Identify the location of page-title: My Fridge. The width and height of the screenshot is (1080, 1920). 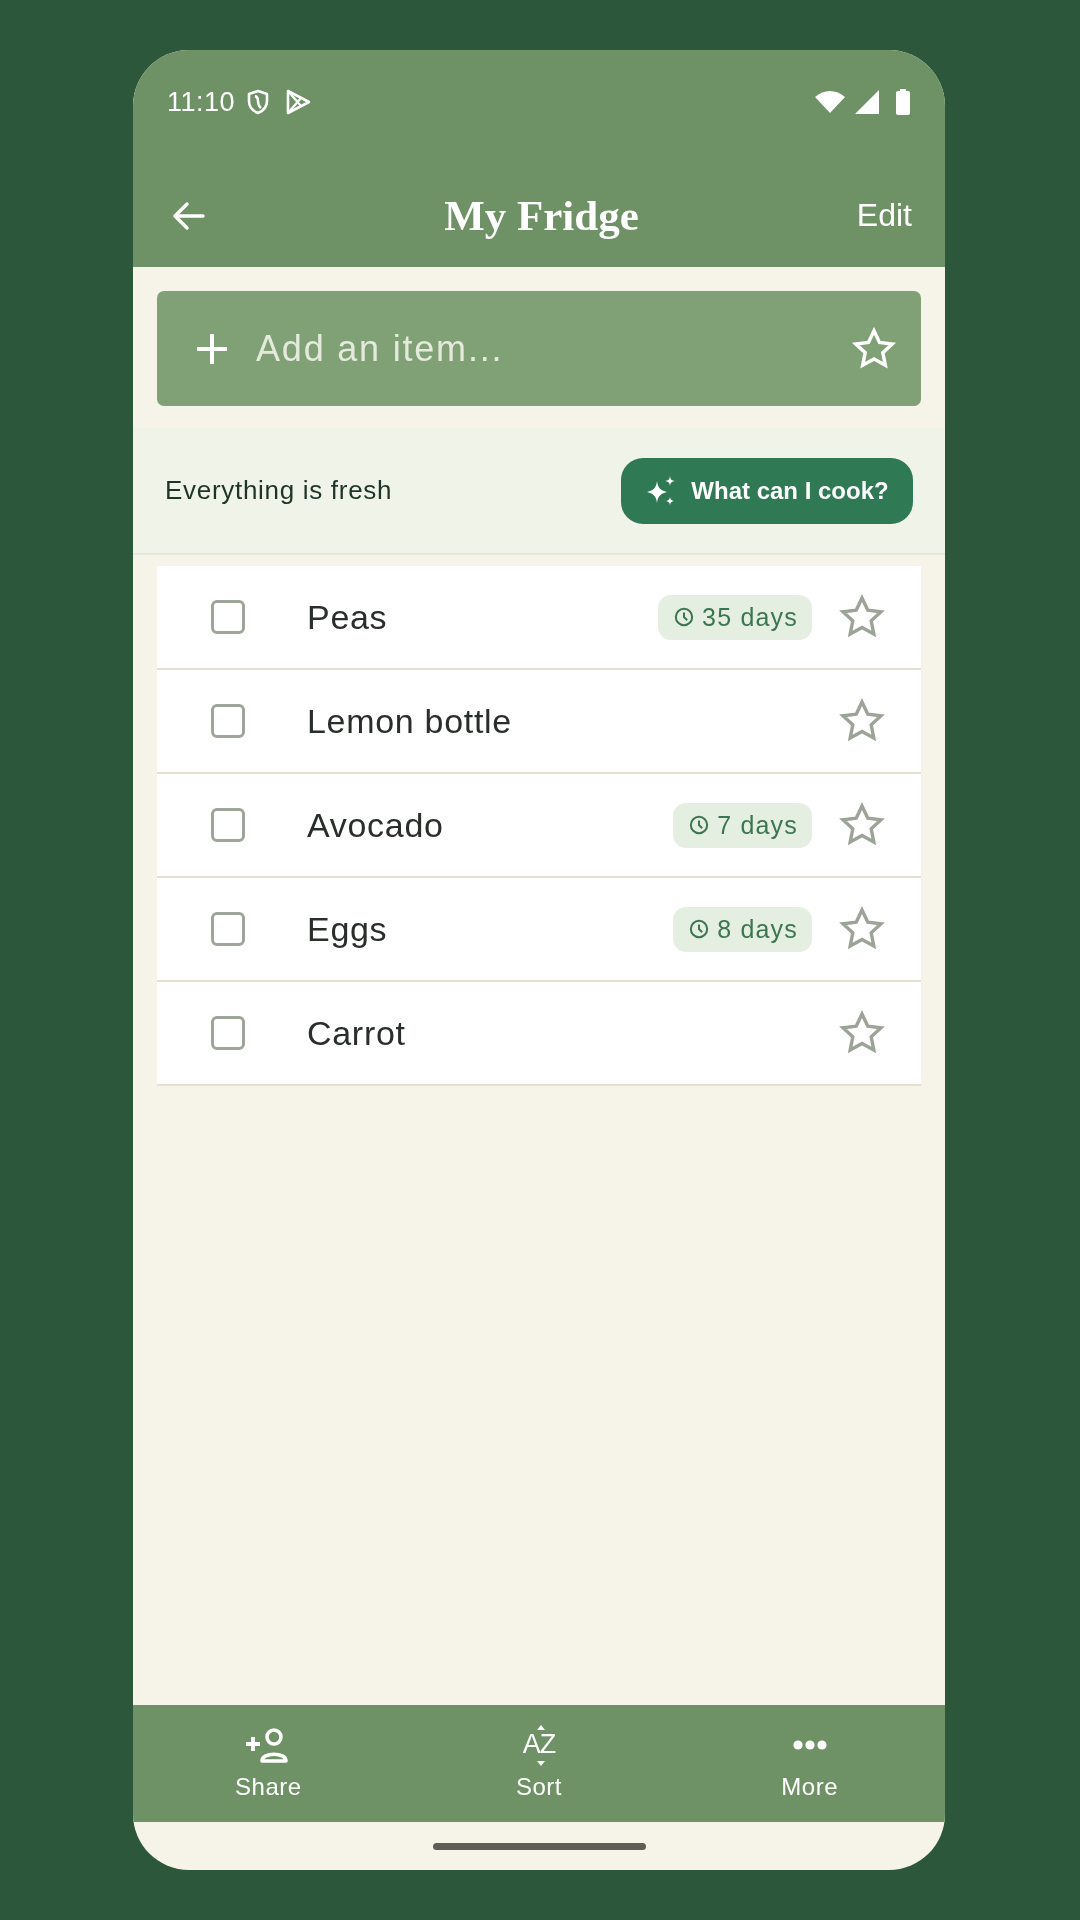
(541, 215).